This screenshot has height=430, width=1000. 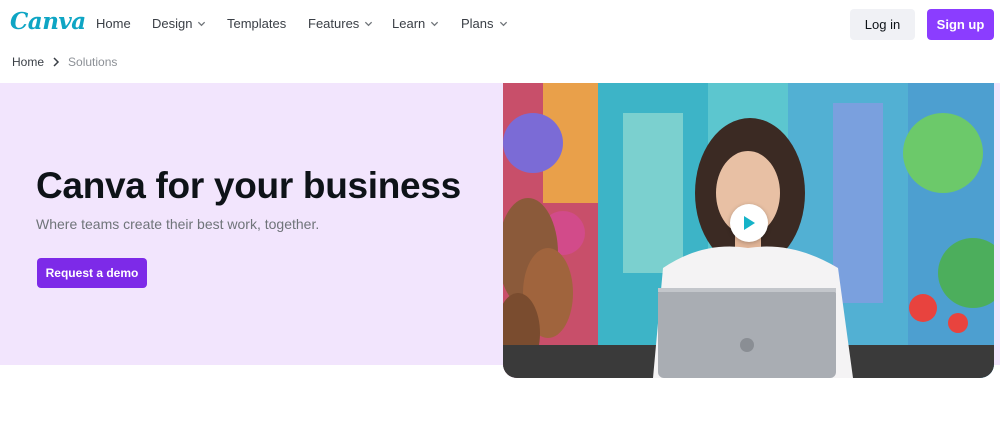 What do you see at coordinates (92, 273) in the screenshot?
I see `request-demo-button: Request a demo` at bounding box center [92, 273].